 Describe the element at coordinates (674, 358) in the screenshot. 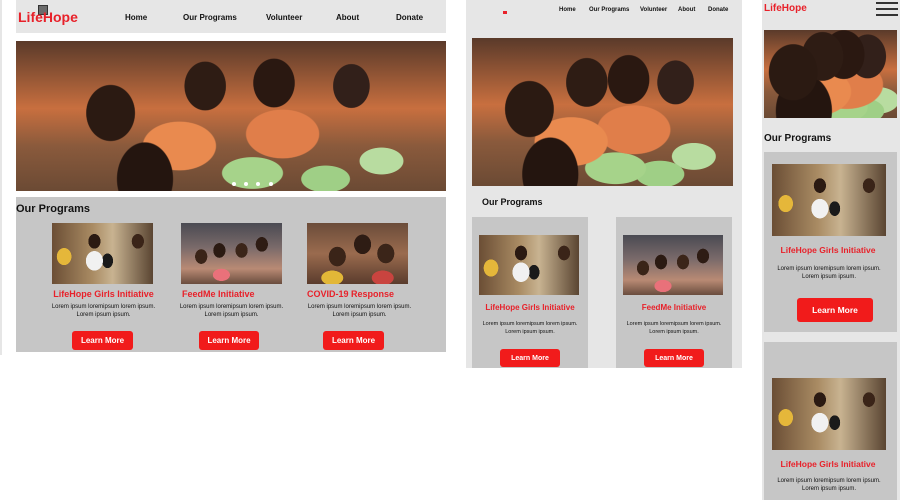

I see `tablet-learn-more-button-feedme: Learn More` at that location.